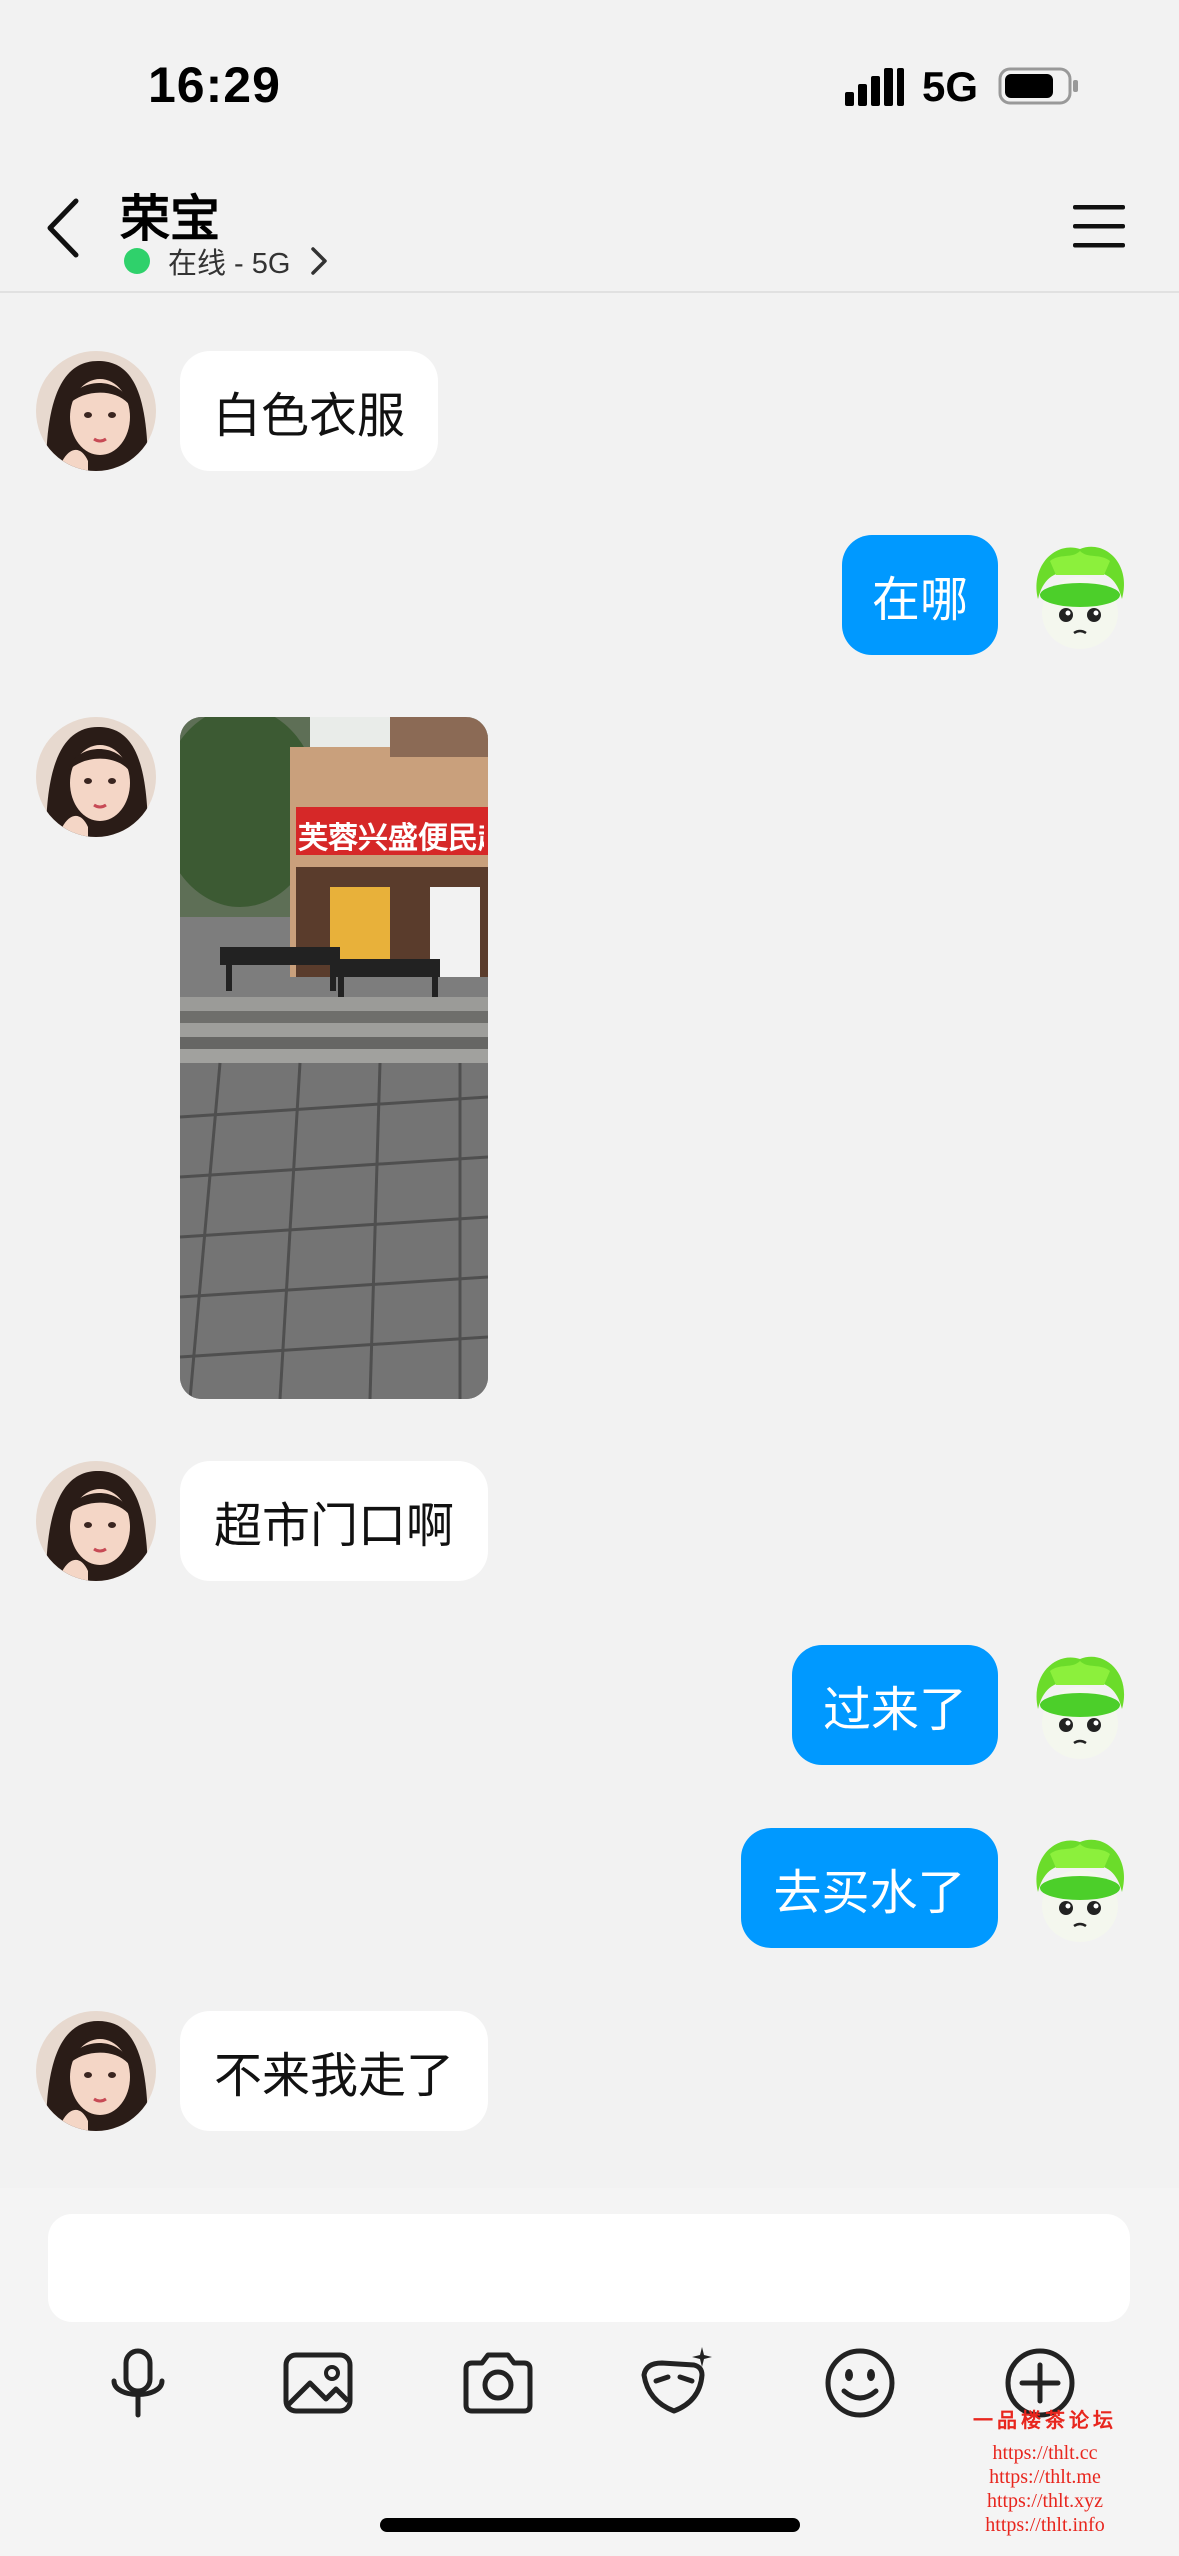 This screenshot has height=2556, width=1179. I want to click on watermark-url: https://thlt.cc, so click(1045, 2453).